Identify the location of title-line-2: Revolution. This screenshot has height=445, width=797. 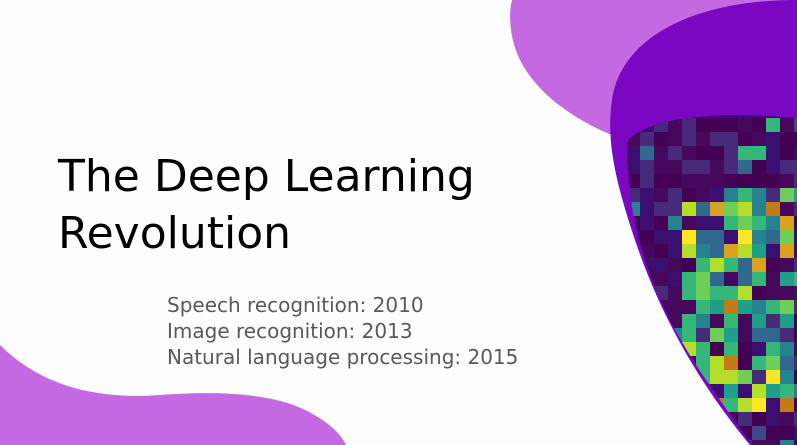
(175, 233).